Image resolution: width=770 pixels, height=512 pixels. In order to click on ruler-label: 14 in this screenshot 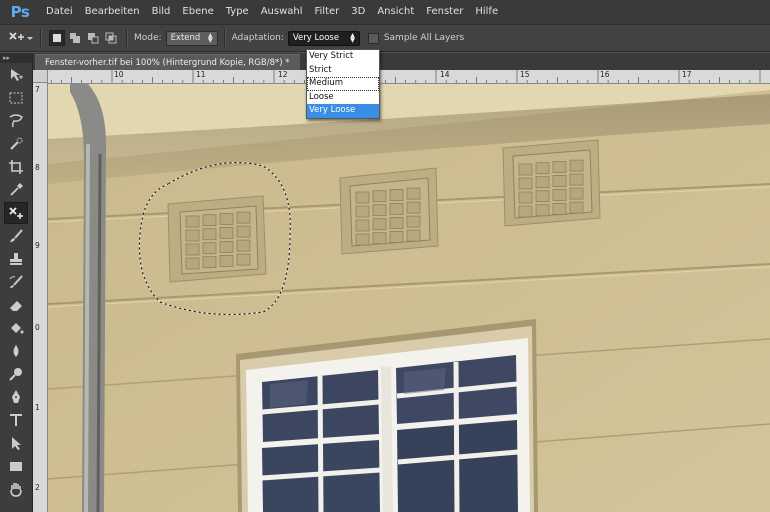, I will do `click(445, 74)`.